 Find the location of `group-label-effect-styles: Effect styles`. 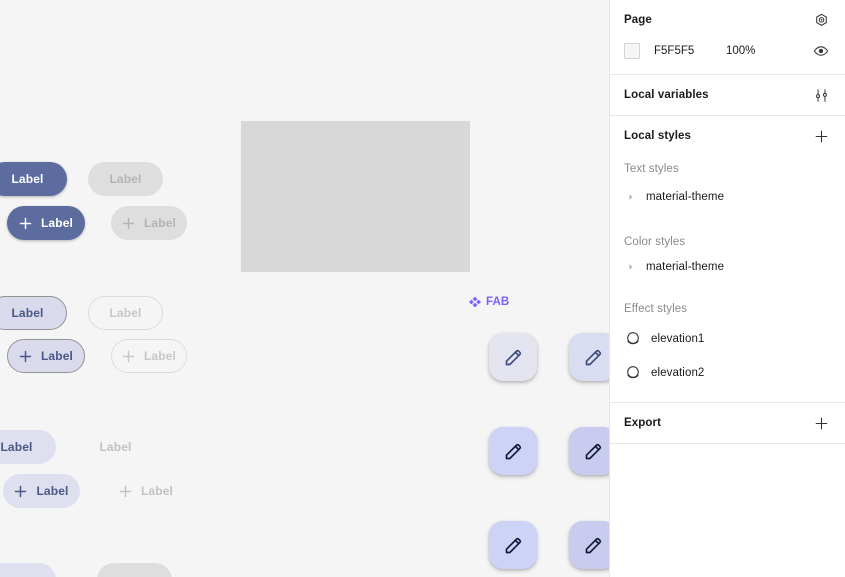

group-label-effect-styles: Effect styles is located at coordinates (656, 309).